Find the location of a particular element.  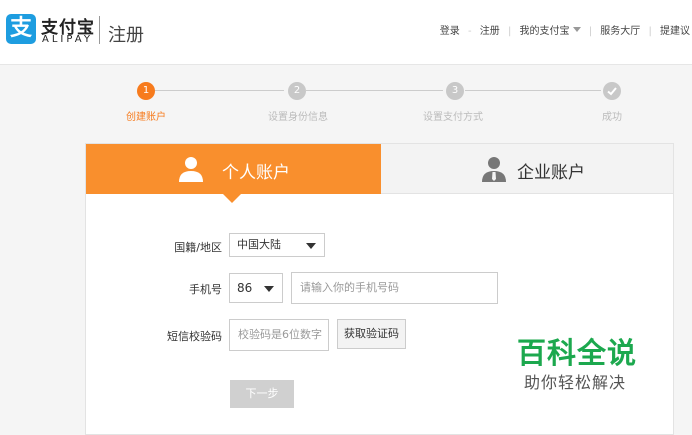

tab-personal-label: 个人账户 is located at coordinates (256, 173).